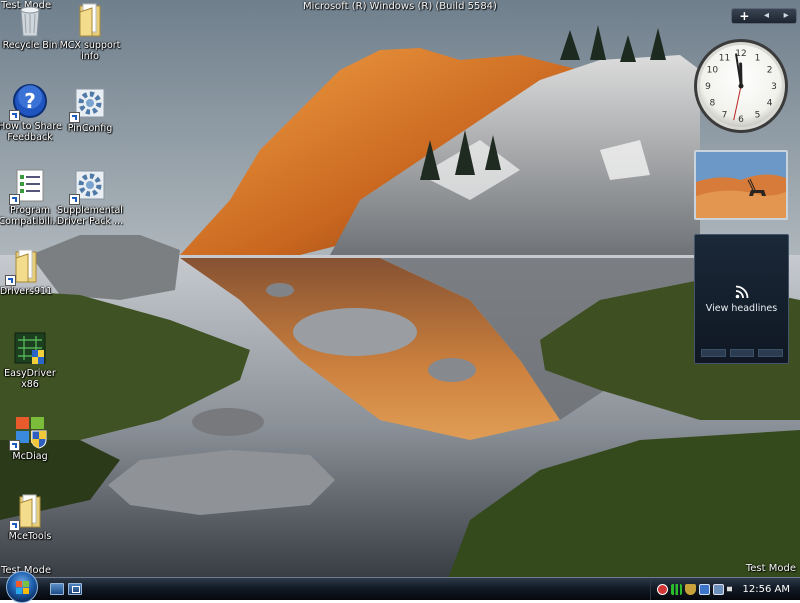 This screenshot has height=603, width=800. Describe the element at coordinates (758, 58) in the screenshot. I see `clock-numeral: 1` at that location.